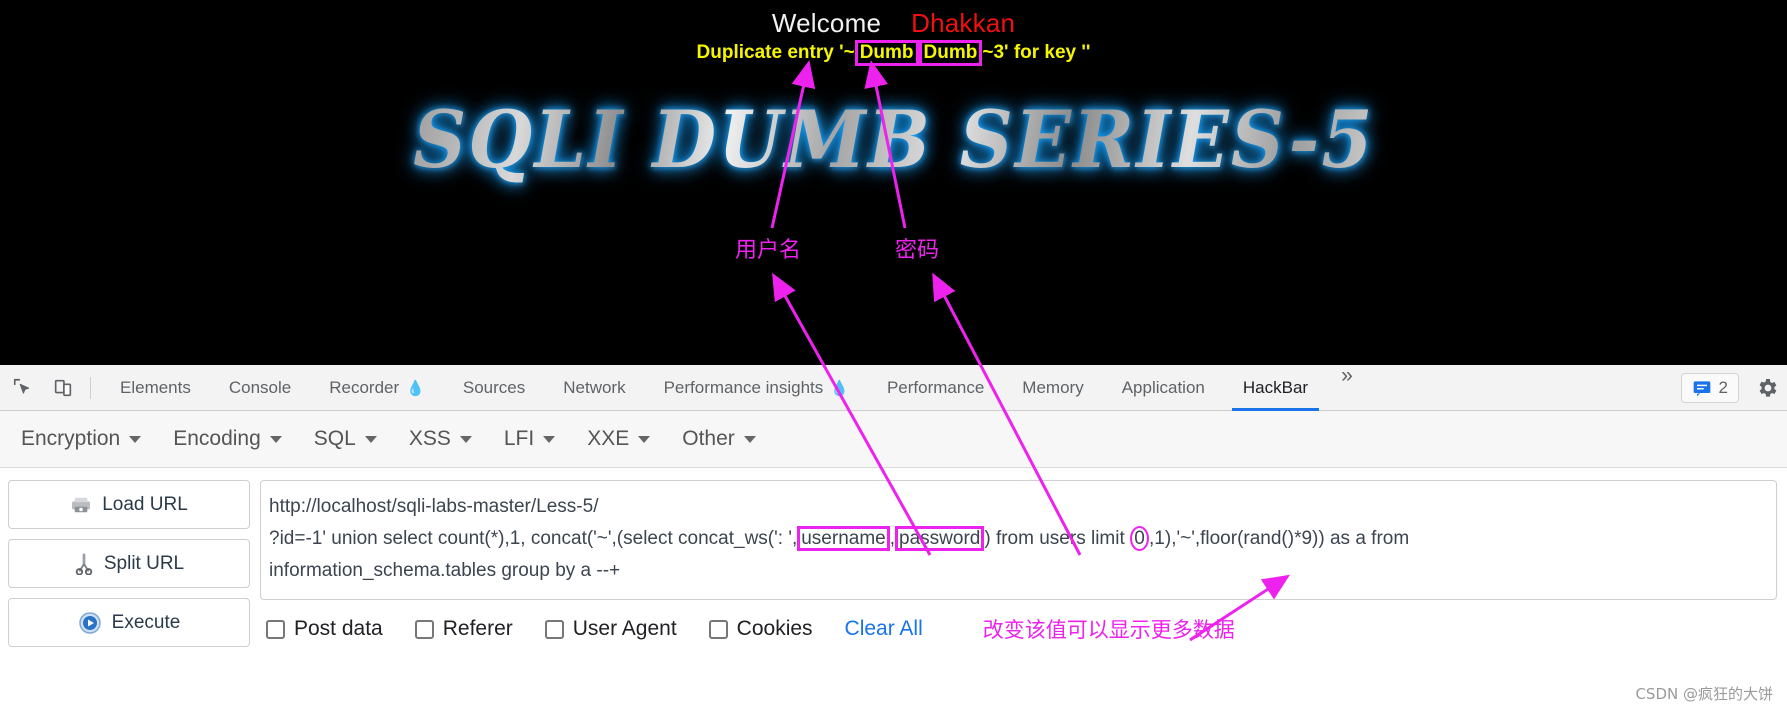 The width and height of the screenshot is (1787, 708). Describe the element at coordinates (519, 438) in the screenshot. I see `menu-label: LFI` at that location.